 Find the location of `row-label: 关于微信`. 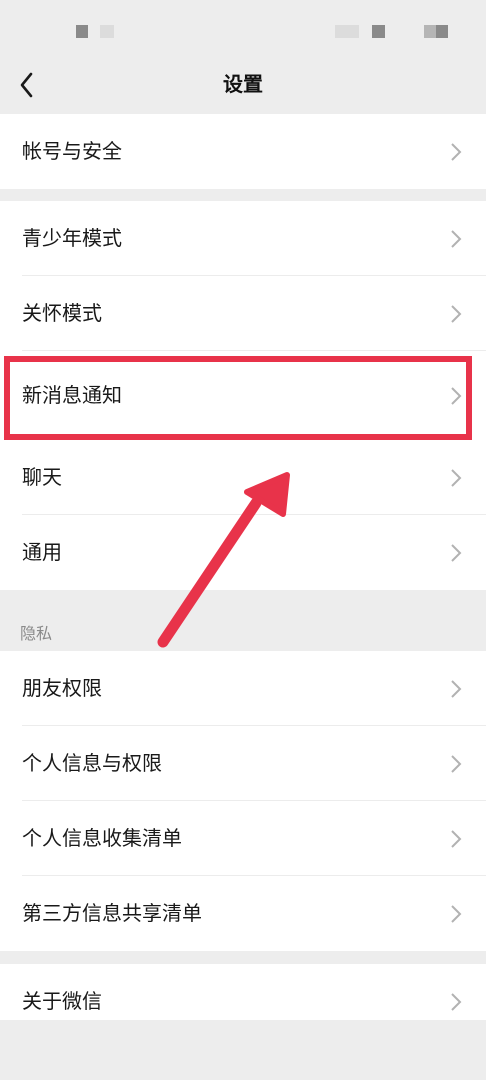

row-label: 关于微信 is located at coordinates (62, 1001).